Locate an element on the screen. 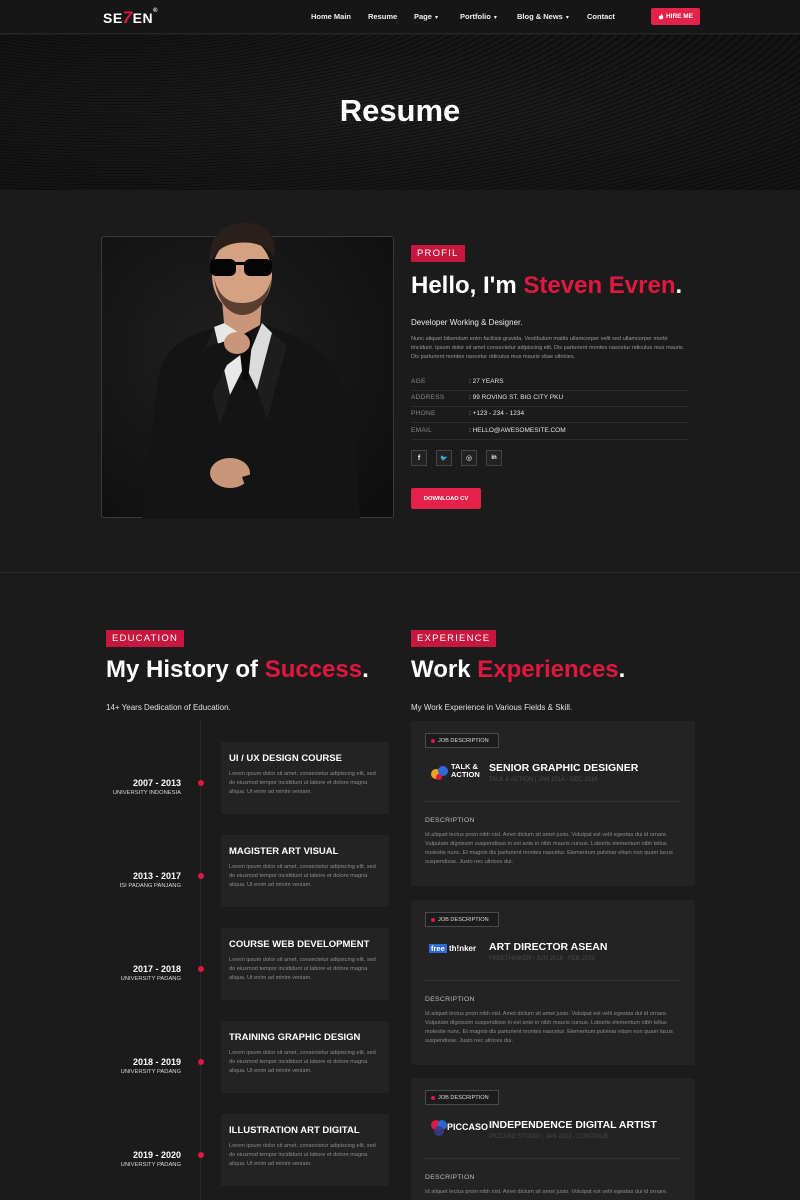  section-divider is located at coordinates (400, 572).